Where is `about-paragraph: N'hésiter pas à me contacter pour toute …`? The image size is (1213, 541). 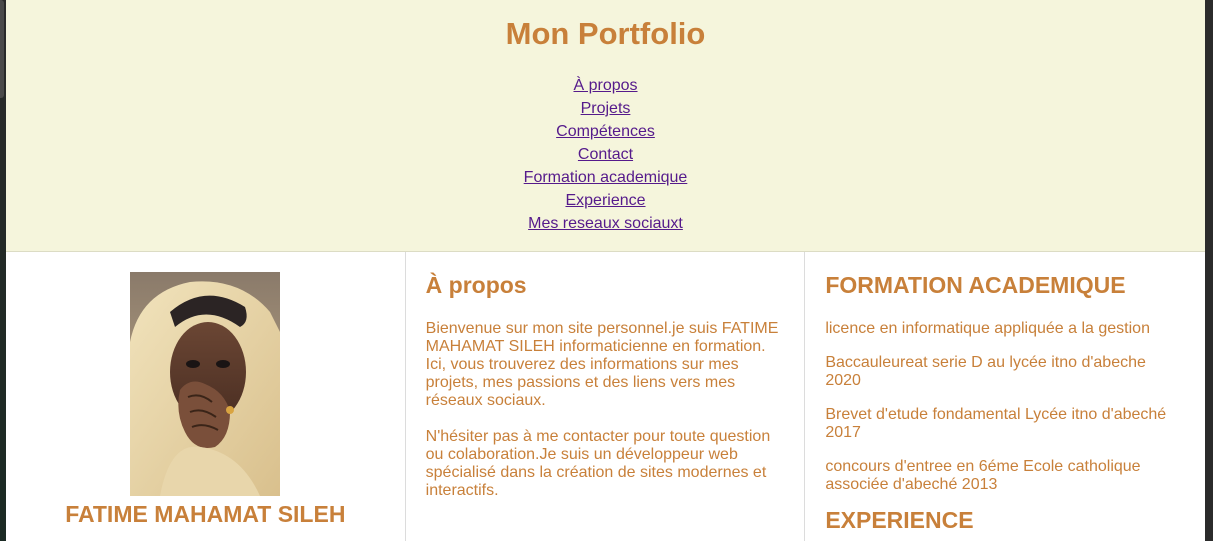
about-paragraph: N'hésiter pas à me contacter pour toute … is located at coordinates (598, 463).